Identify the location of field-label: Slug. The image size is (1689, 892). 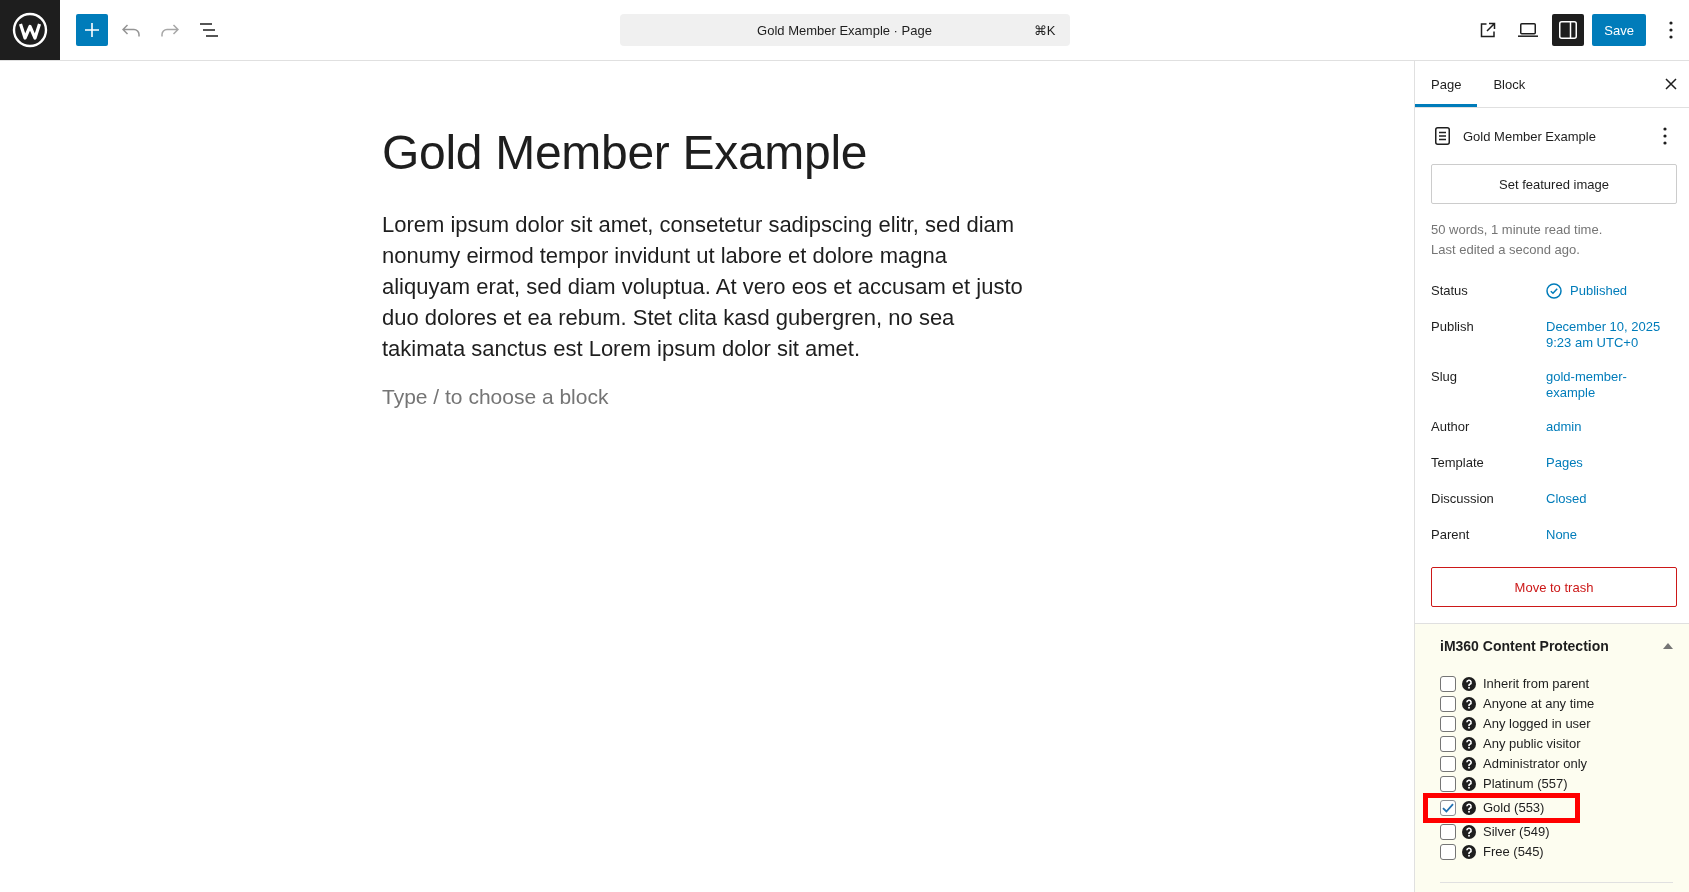
(1445, 377).